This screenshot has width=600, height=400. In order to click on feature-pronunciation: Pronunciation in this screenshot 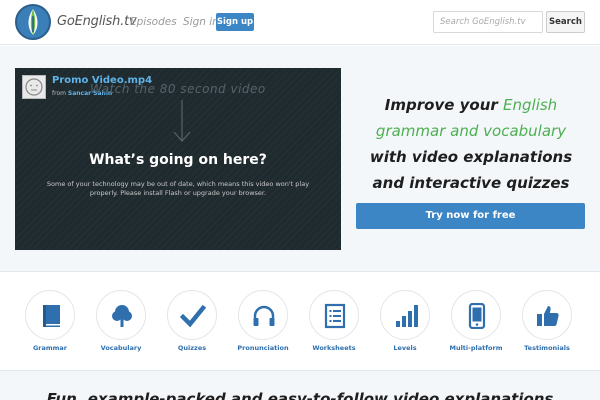, I will do `click(263, 325)`.